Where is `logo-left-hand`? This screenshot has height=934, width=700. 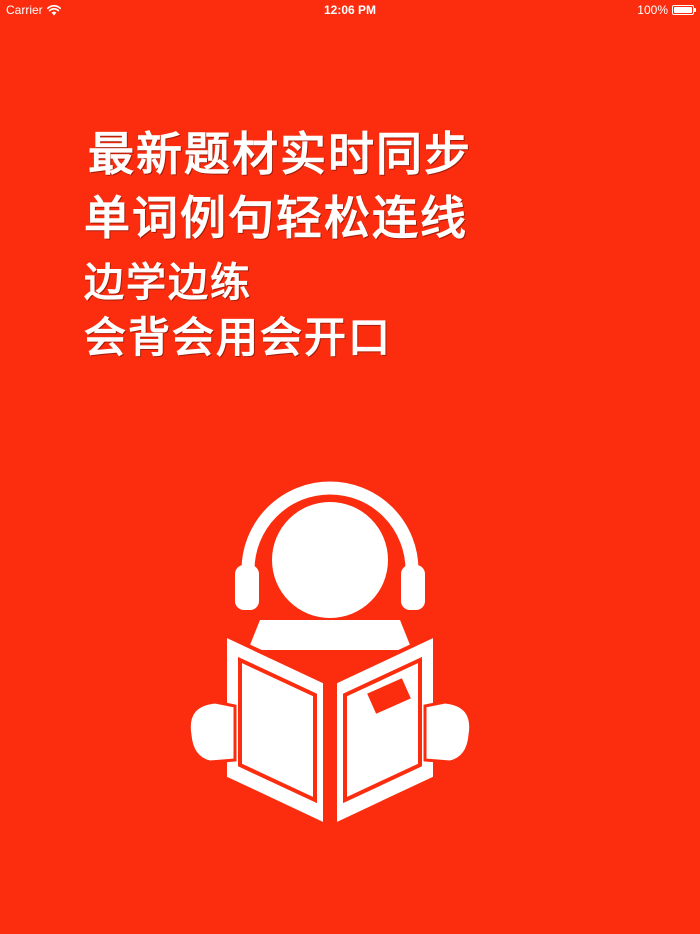 logo-left-hand is located at coordinates (212, 732).